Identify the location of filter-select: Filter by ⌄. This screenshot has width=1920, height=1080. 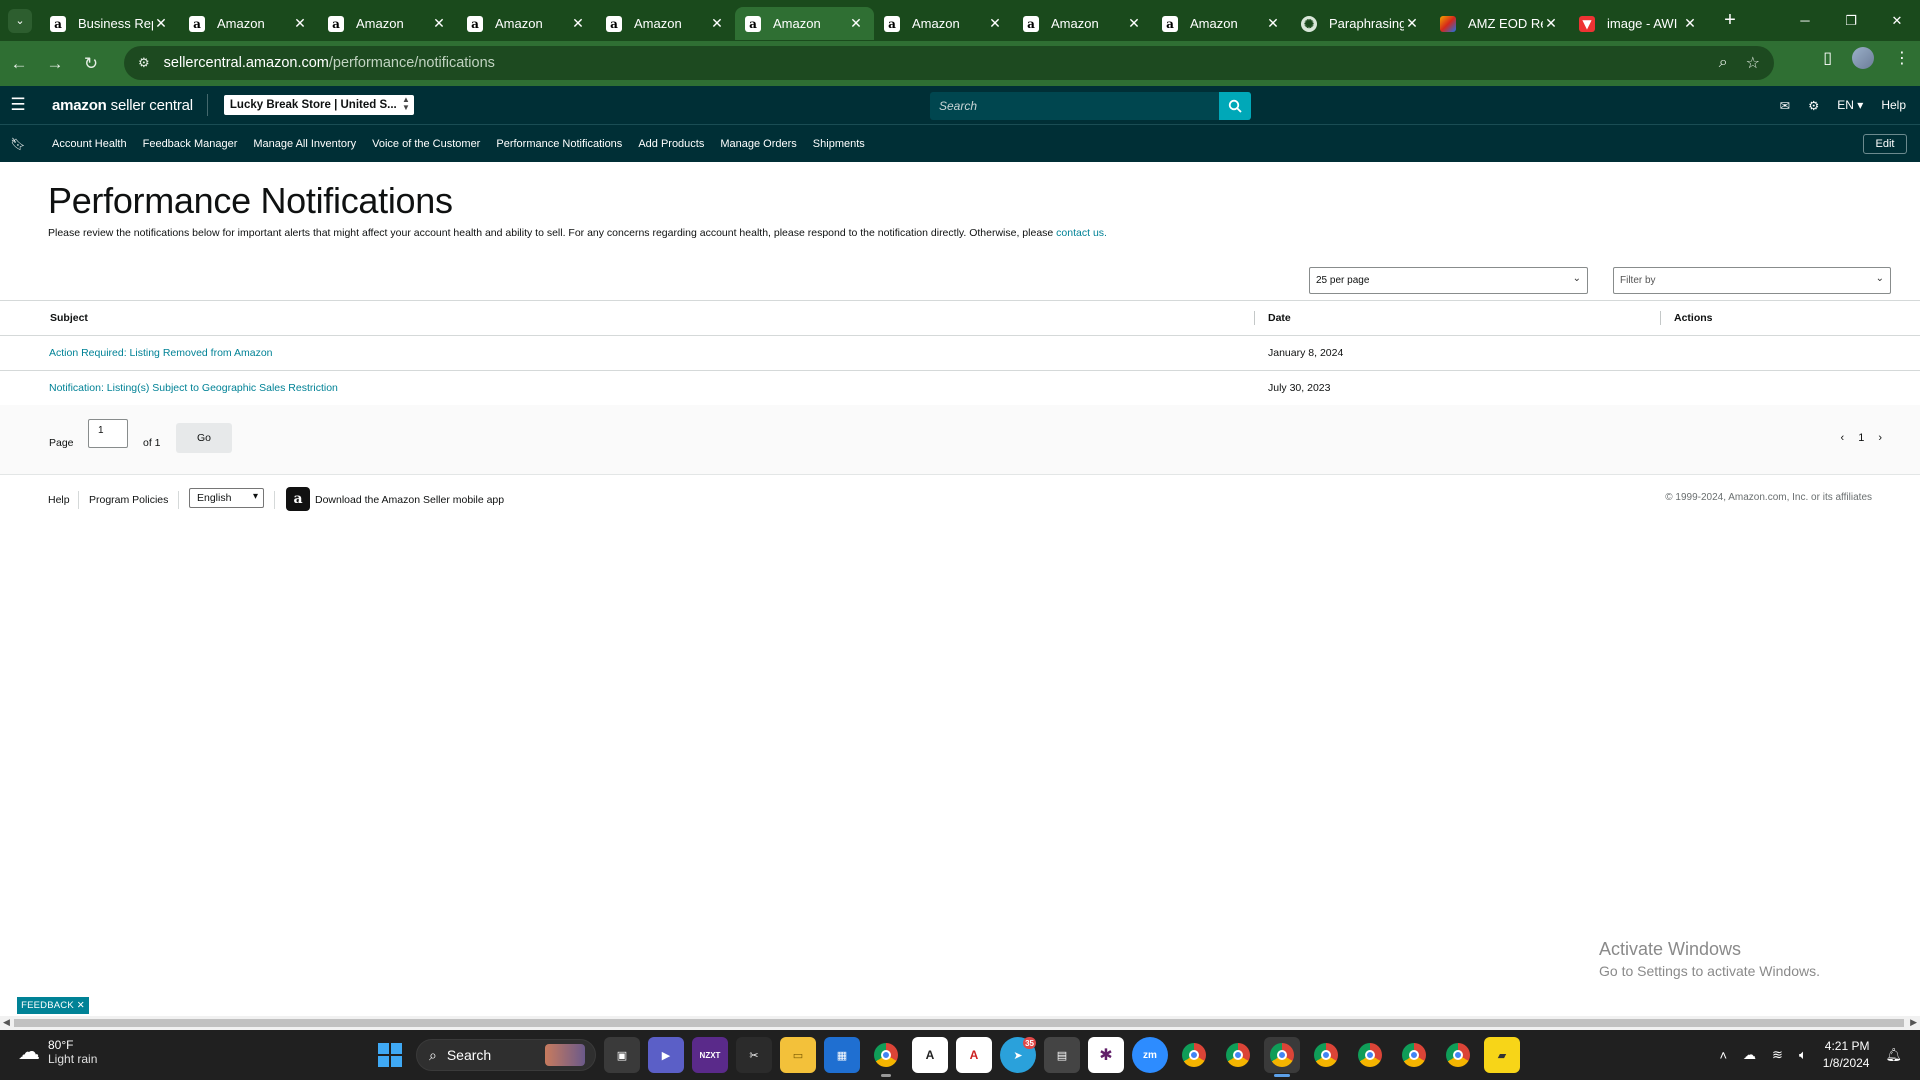
(1752, 280).